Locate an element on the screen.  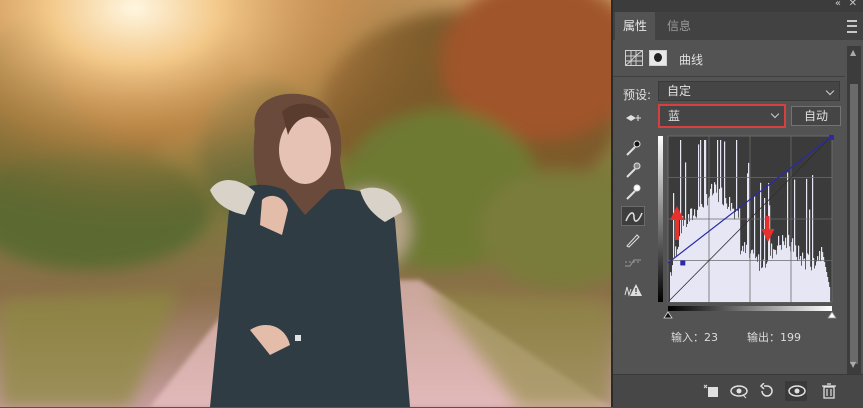
panel-scrollbar: ▲ ▼ is located at coordinates (854, 210).